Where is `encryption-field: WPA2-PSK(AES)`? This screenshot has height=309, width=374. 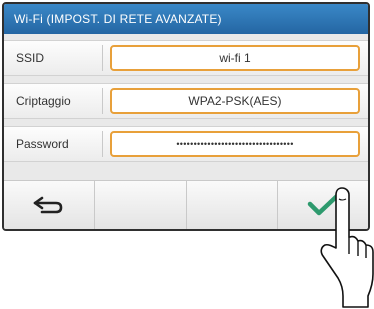 encryption-field: WPA2-PSK(AES) is located at coordinates (235, 101).